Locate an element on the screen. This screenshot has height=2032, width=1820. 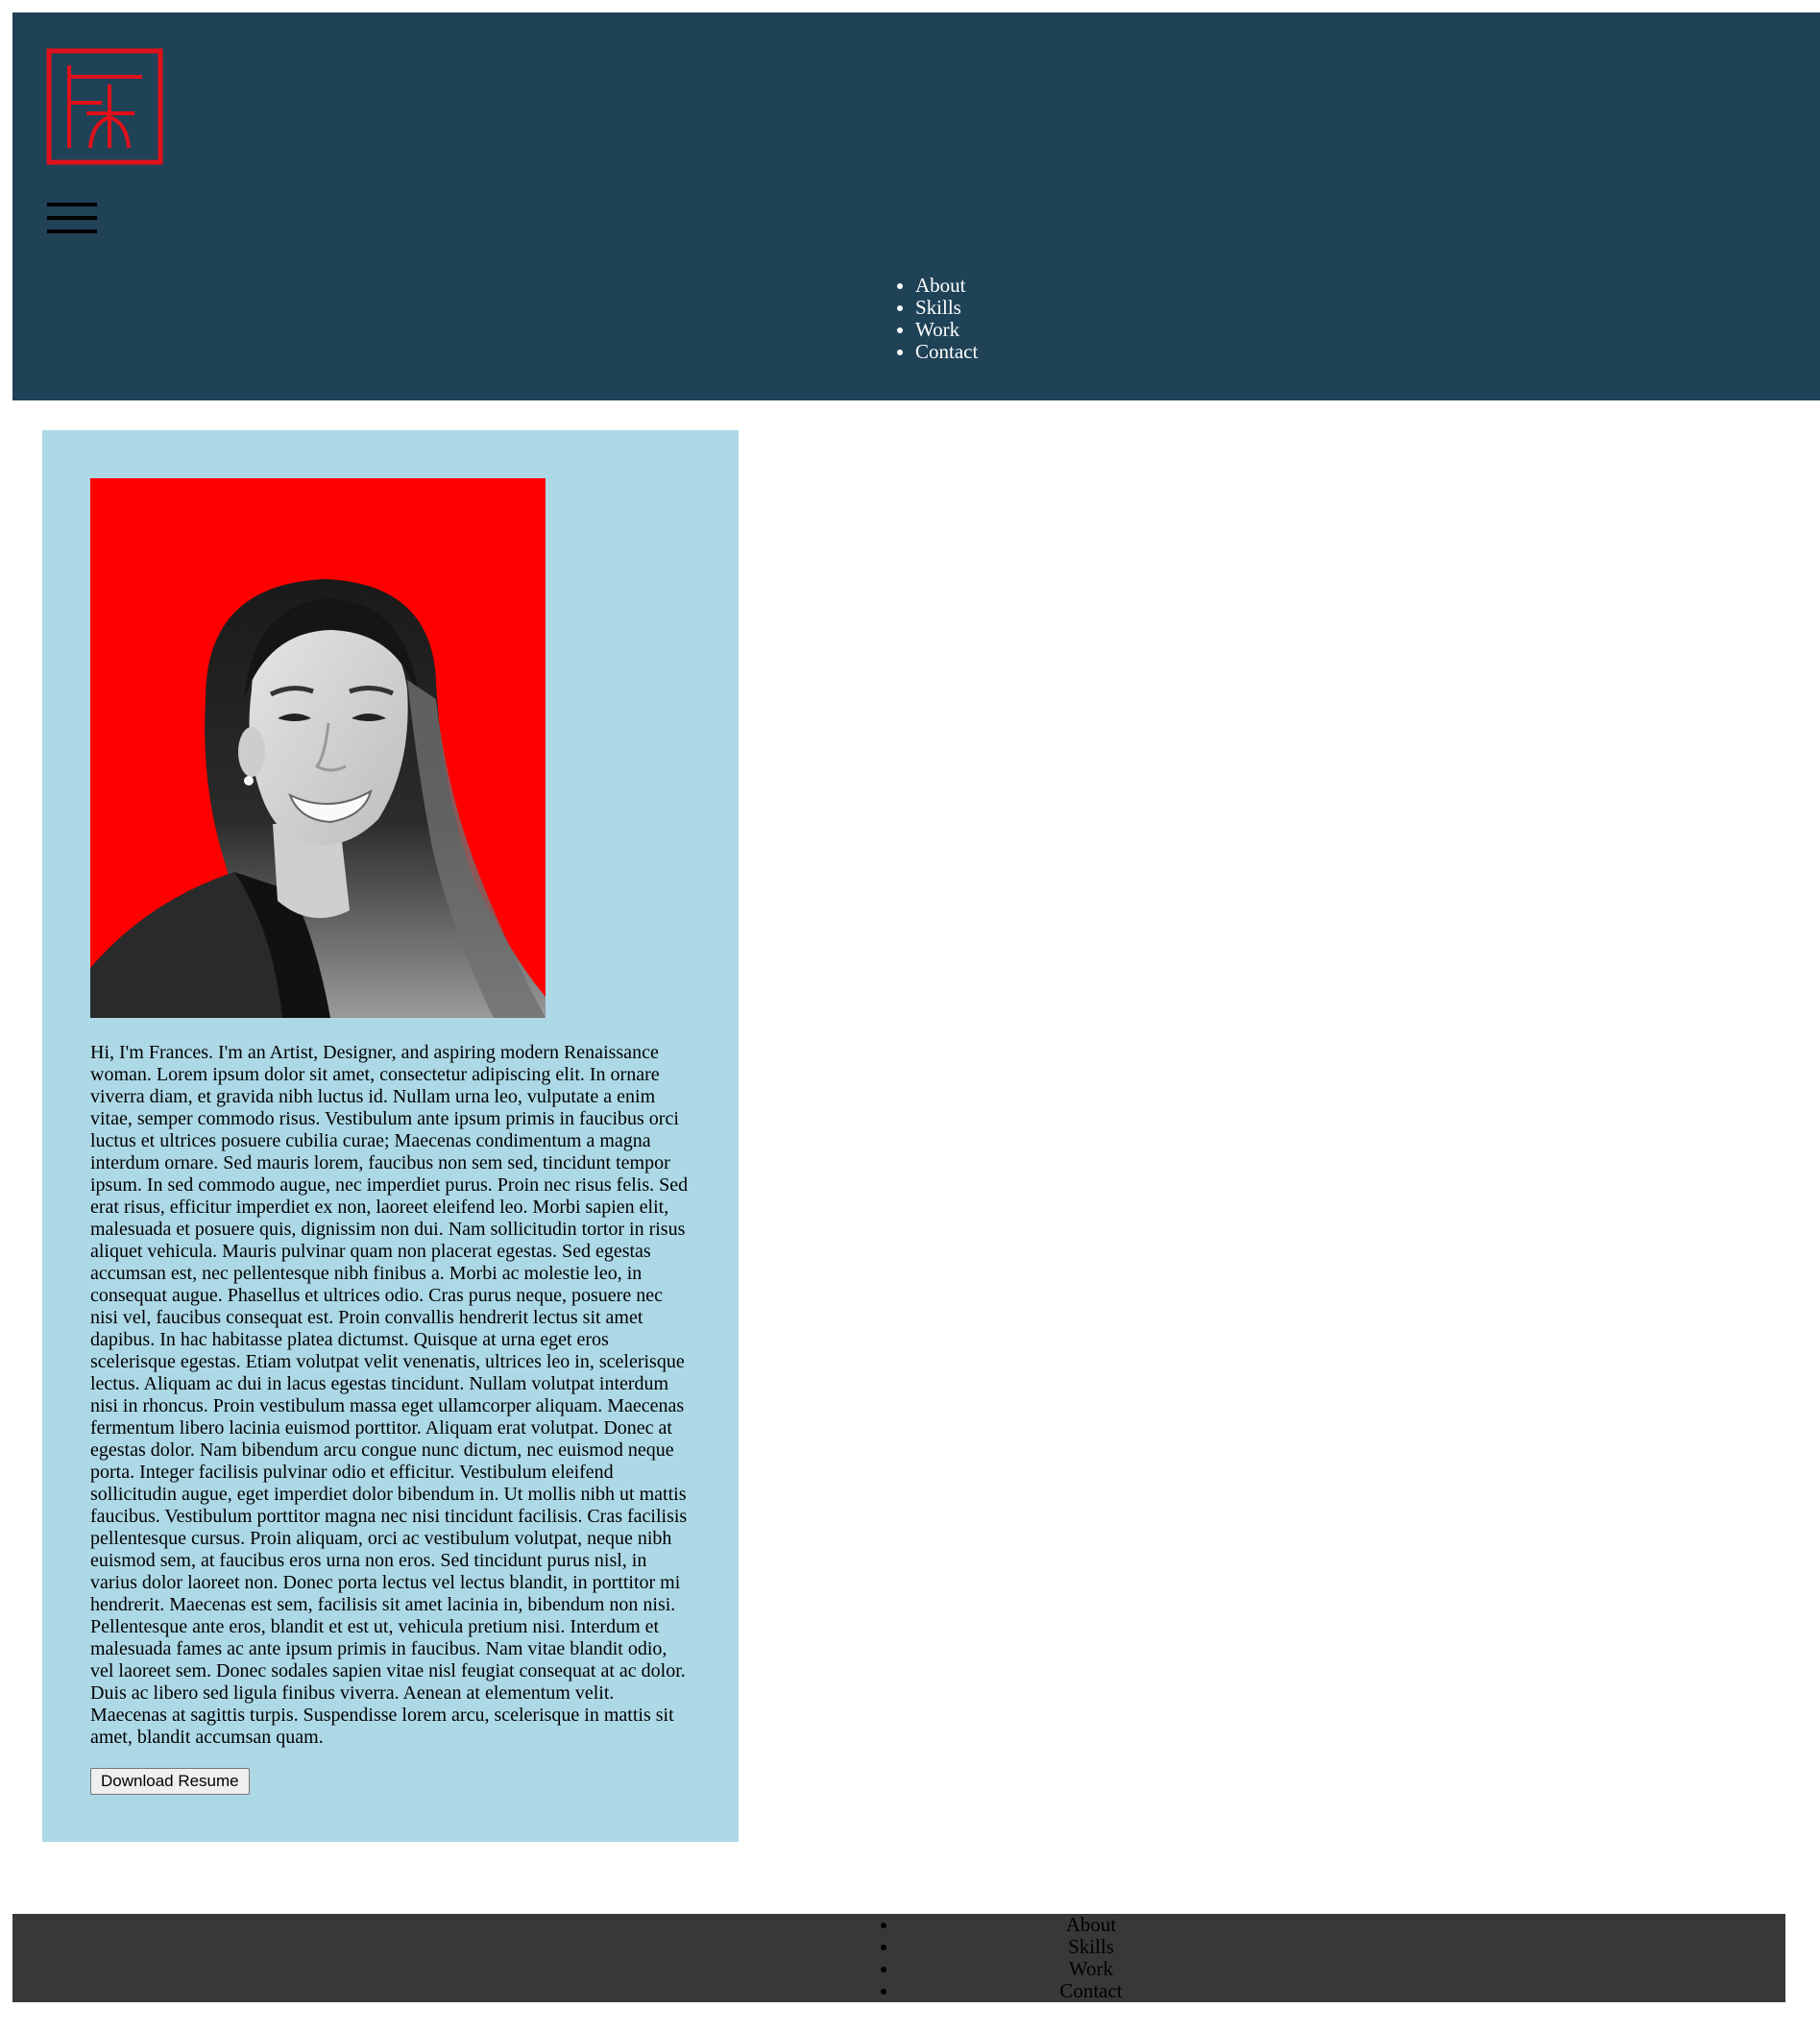
header-nav-item-skills: Skills is located at coordinates (946, 308).